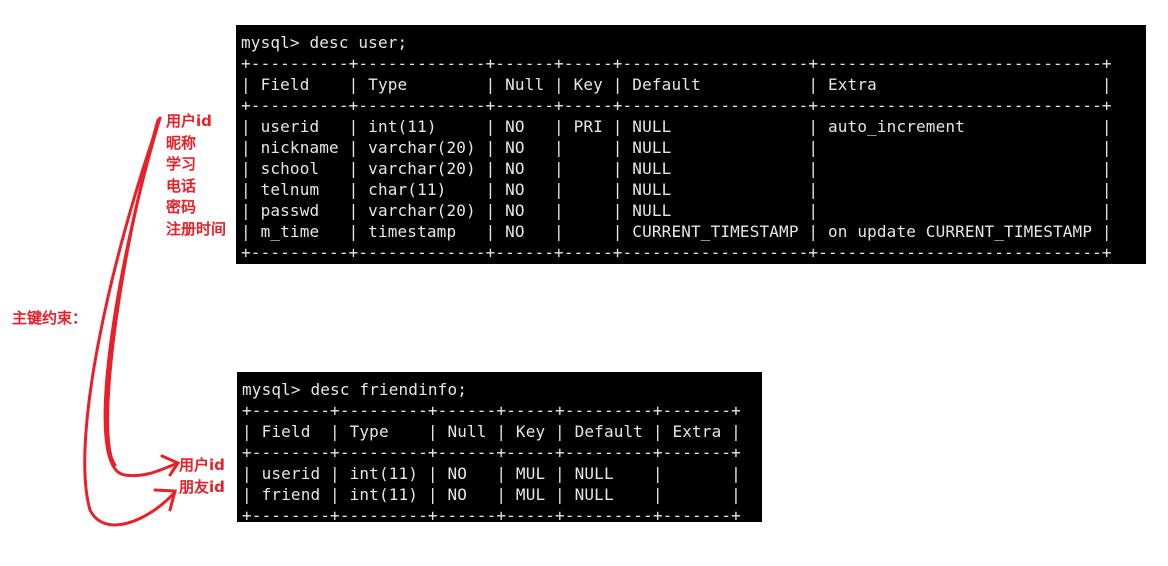 The image size is (1168, 566). I want to click on annotation-arrows, so click(132, 321).